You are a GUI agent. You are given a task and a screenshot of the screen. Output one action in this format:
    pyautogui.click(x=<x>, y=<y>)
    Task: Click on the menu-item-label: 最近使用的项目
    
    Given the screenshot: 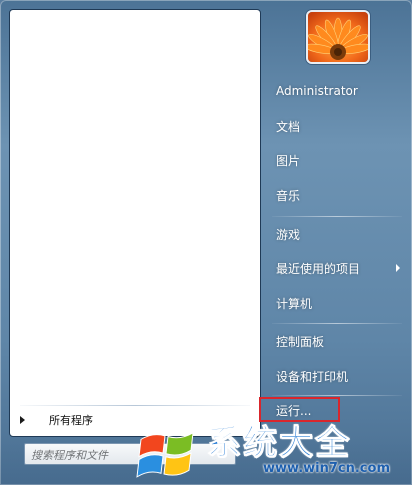 What is the action you would take?
    pyautogui.click(x=318, y=268)
    